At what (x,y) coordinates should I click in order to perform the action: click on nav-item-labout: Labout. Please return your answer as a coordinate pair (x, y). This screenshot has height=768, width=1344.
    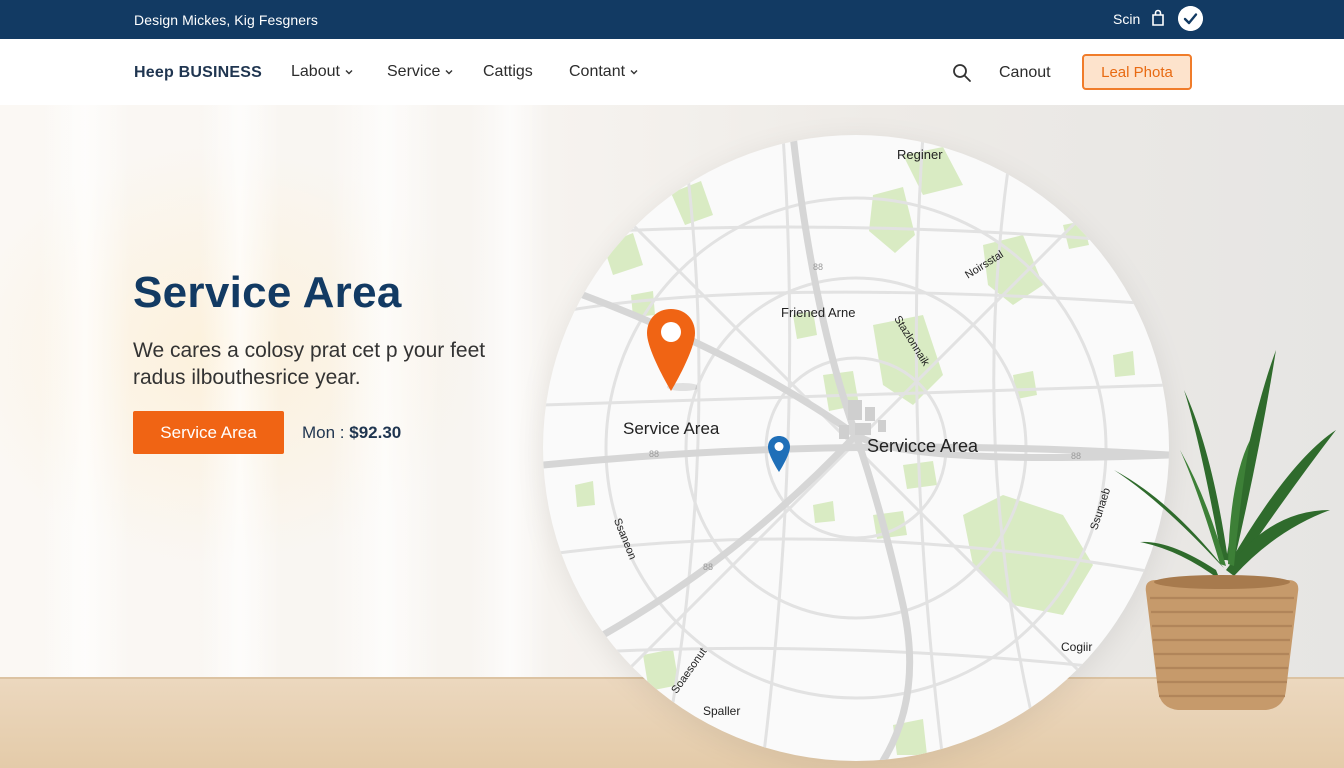
    Looking at the image, I should click on (322, 72).